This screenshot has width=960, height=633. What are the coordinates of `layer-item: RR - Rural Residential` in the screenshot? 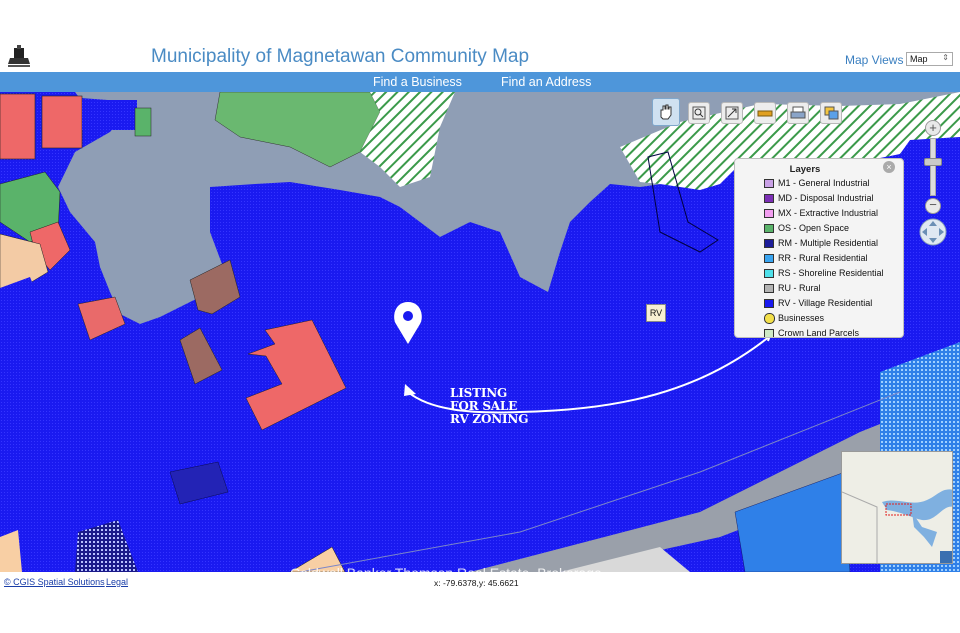 It's located at (832, 259).